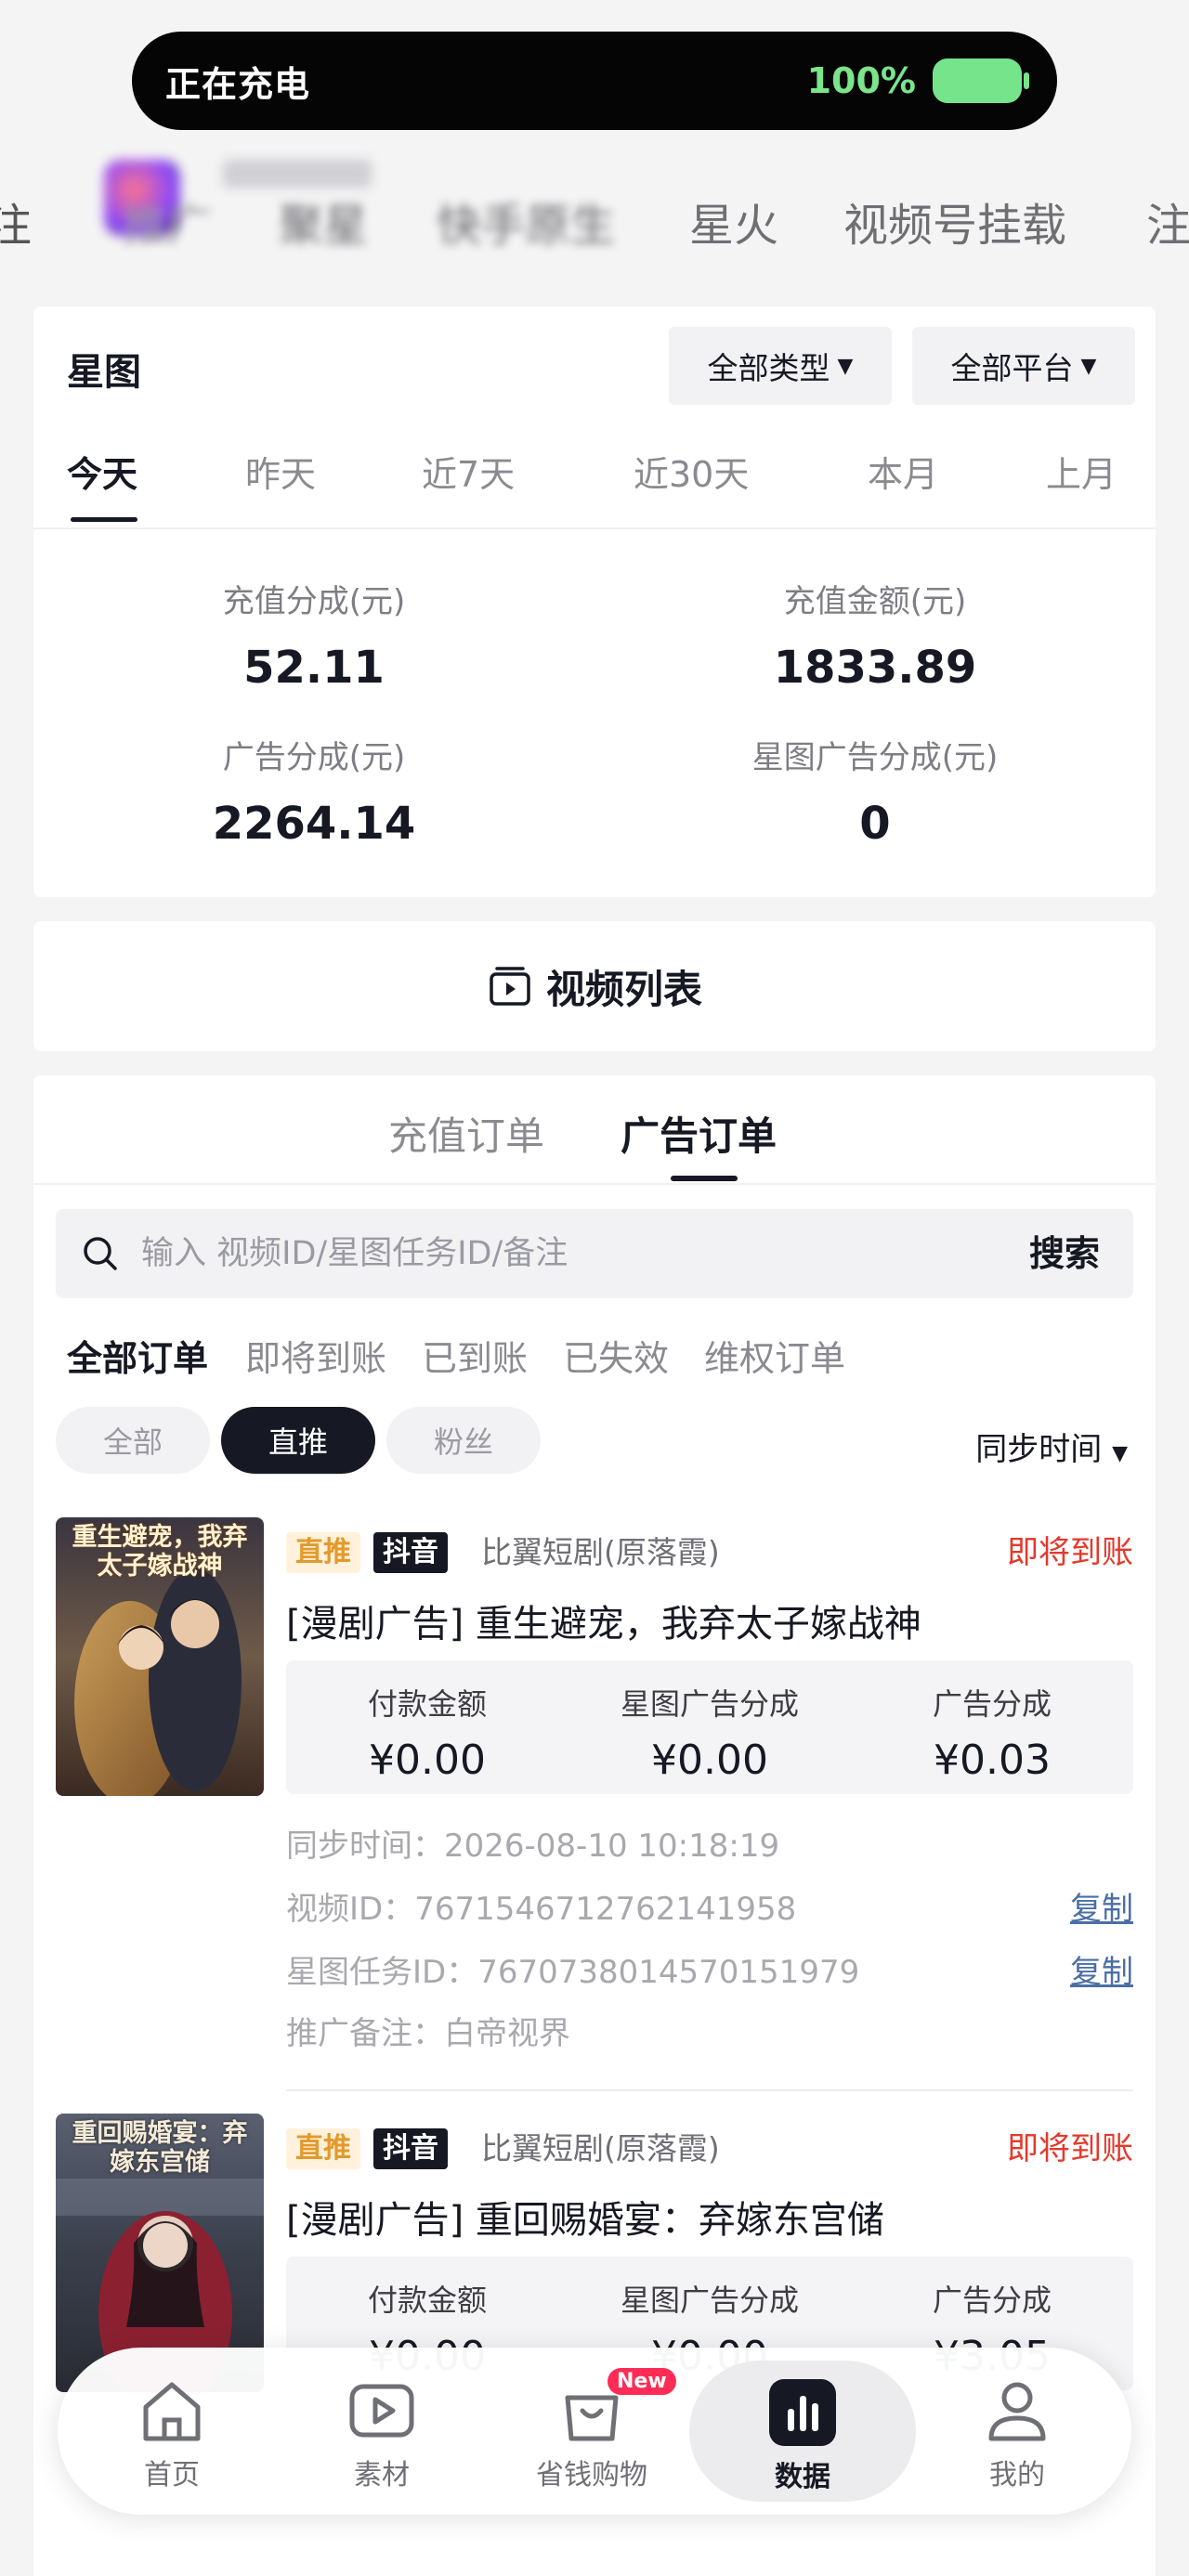  What do you see at coordinates (594, 81) in the screenshot?
I see `charging-banner: 正在充电 100%` at bounding box center [594, 81].